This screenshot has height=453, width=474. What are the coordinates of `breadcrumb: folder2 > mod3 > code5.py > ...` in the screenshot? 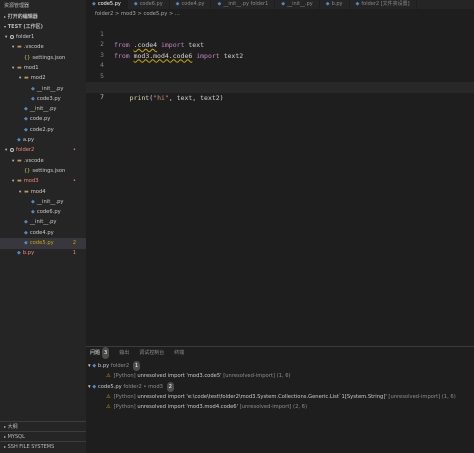 It's located at (280, 14).